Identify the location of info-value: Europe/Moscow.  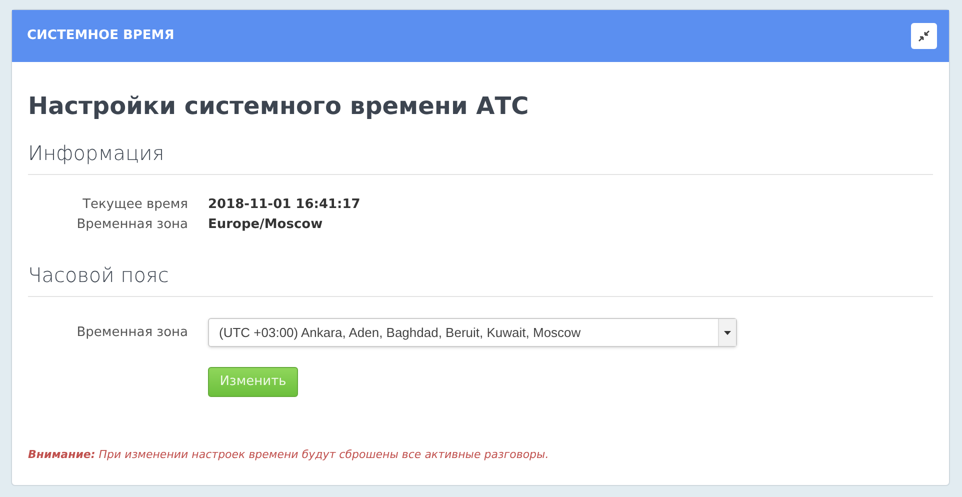
(265, 225).